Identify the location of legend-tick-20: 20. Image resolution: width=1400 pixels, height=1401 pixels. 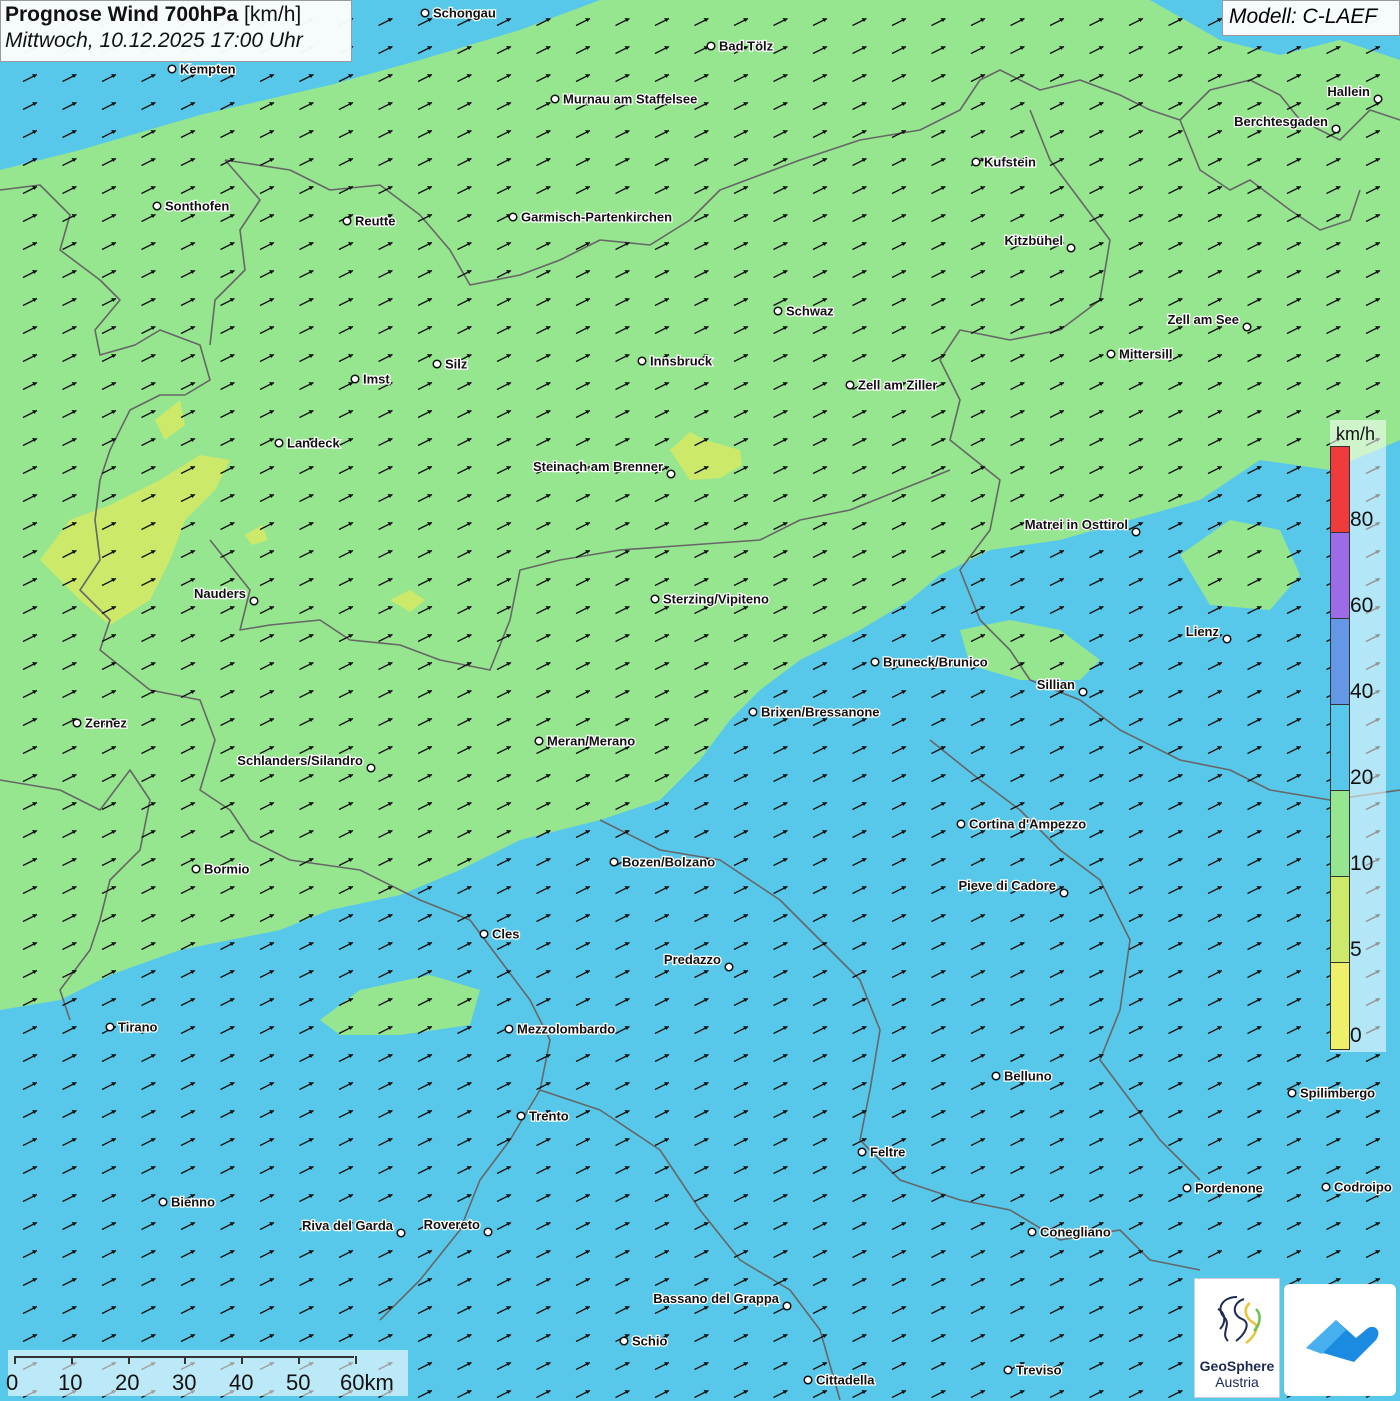
(1362, 777).